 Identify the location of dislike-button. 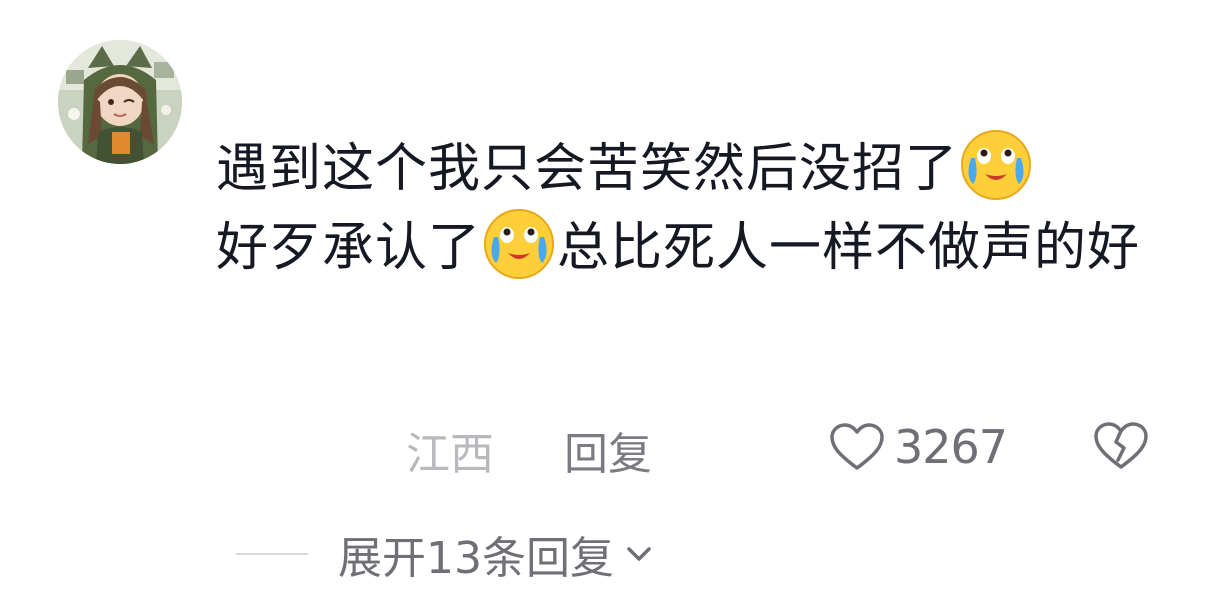
(1121, 451).